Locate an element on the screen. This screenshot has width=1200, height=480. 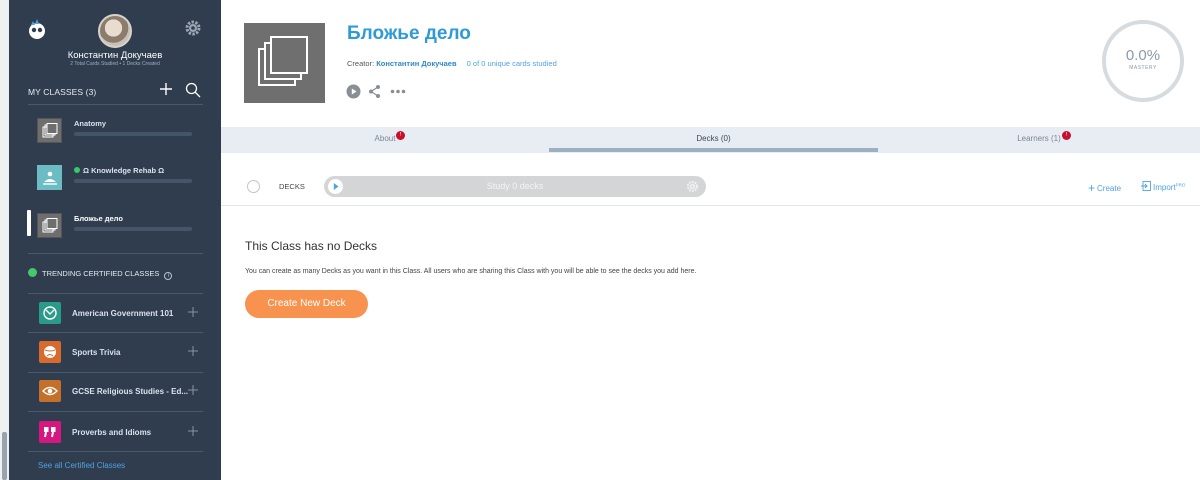
certified-class-name: American Government 101 is located at coordinates (123, 313).